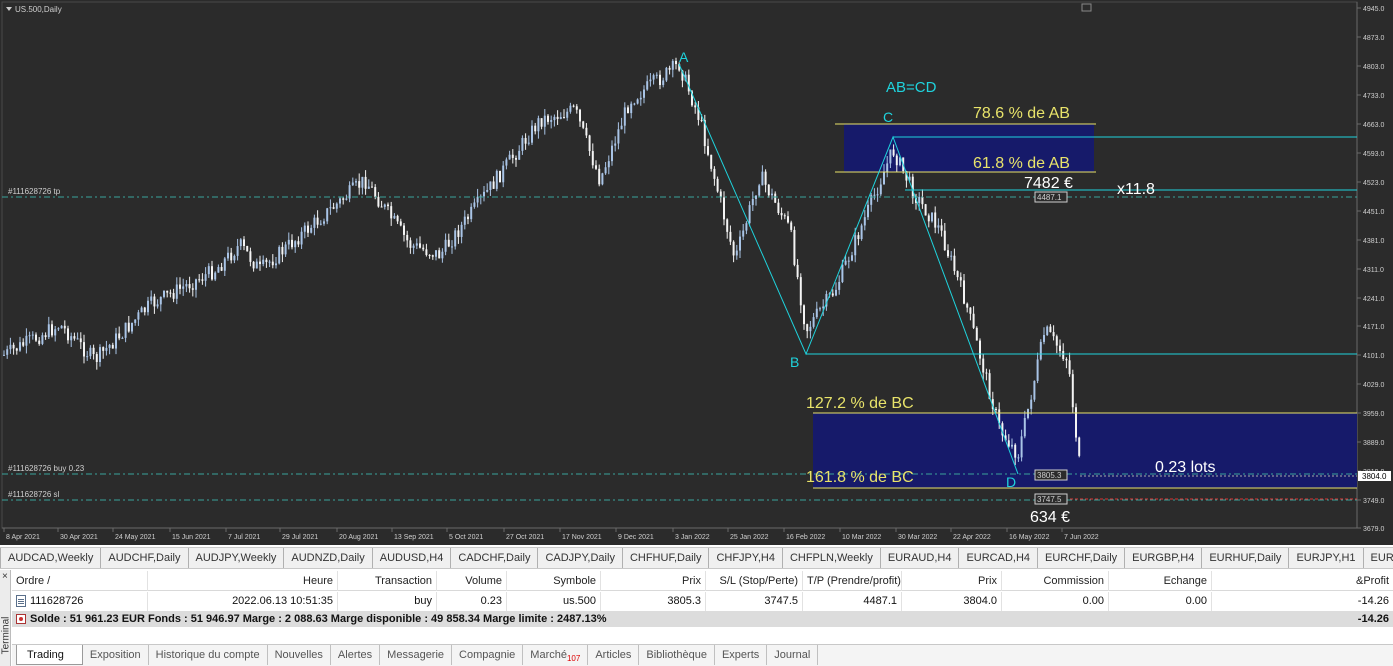 The height and width of the screenshot is (666, 1393). Describe the element at coordinates (1326, 558) in the screenshot. I see `symbol-tab: EURJPY,H1` at that location.